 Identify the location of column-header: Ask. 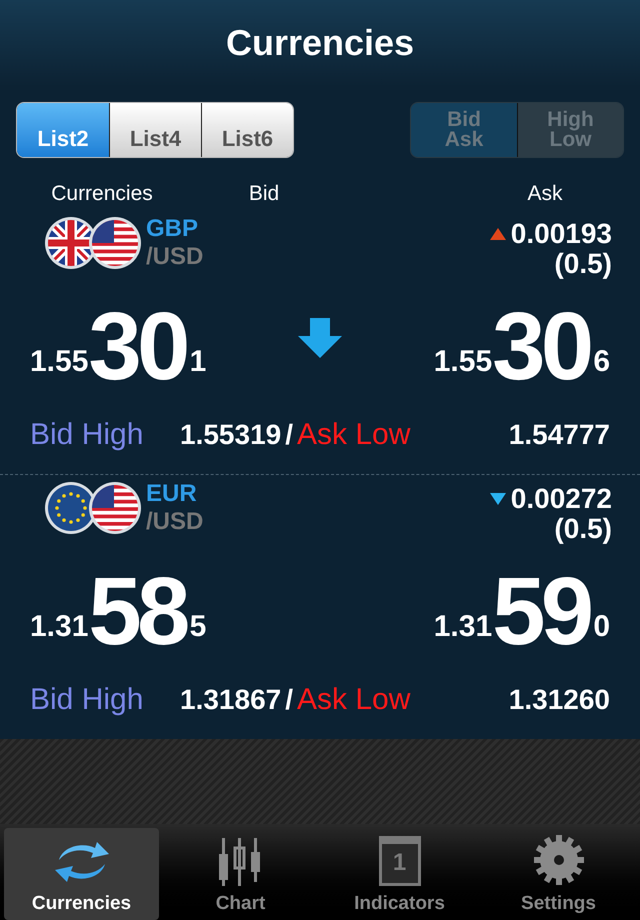
(545, 194).